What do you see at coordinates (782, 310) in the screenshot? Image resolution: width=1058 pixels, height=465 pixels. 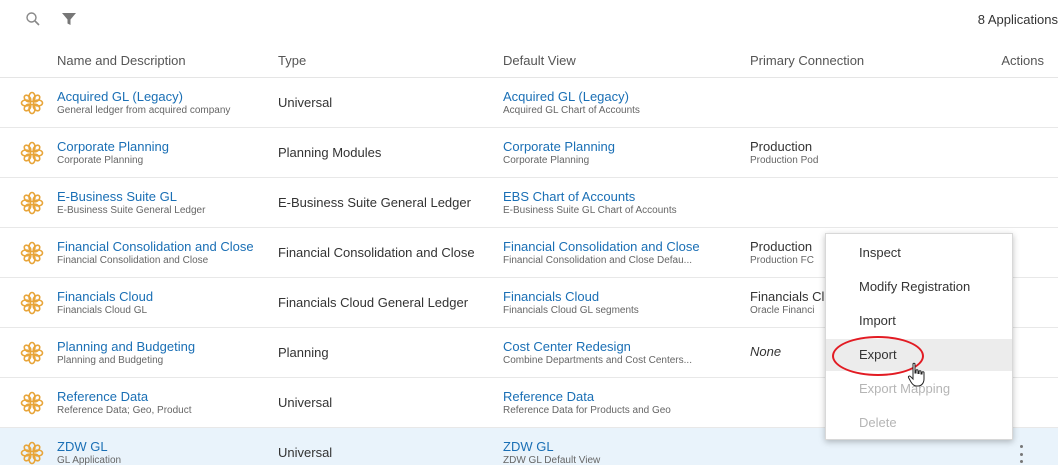 I see `primary-connection-description: Oracle Financi` at bounding box center [782, 310].